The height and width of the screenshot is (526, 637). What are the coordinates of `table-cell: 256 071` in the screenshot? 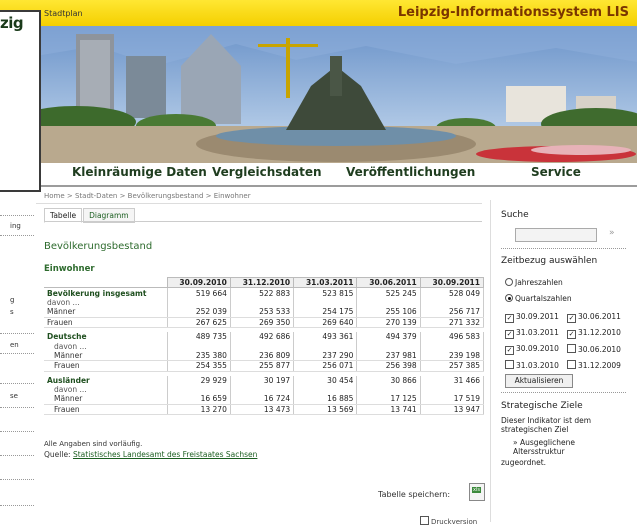 It's located at (325, 366).